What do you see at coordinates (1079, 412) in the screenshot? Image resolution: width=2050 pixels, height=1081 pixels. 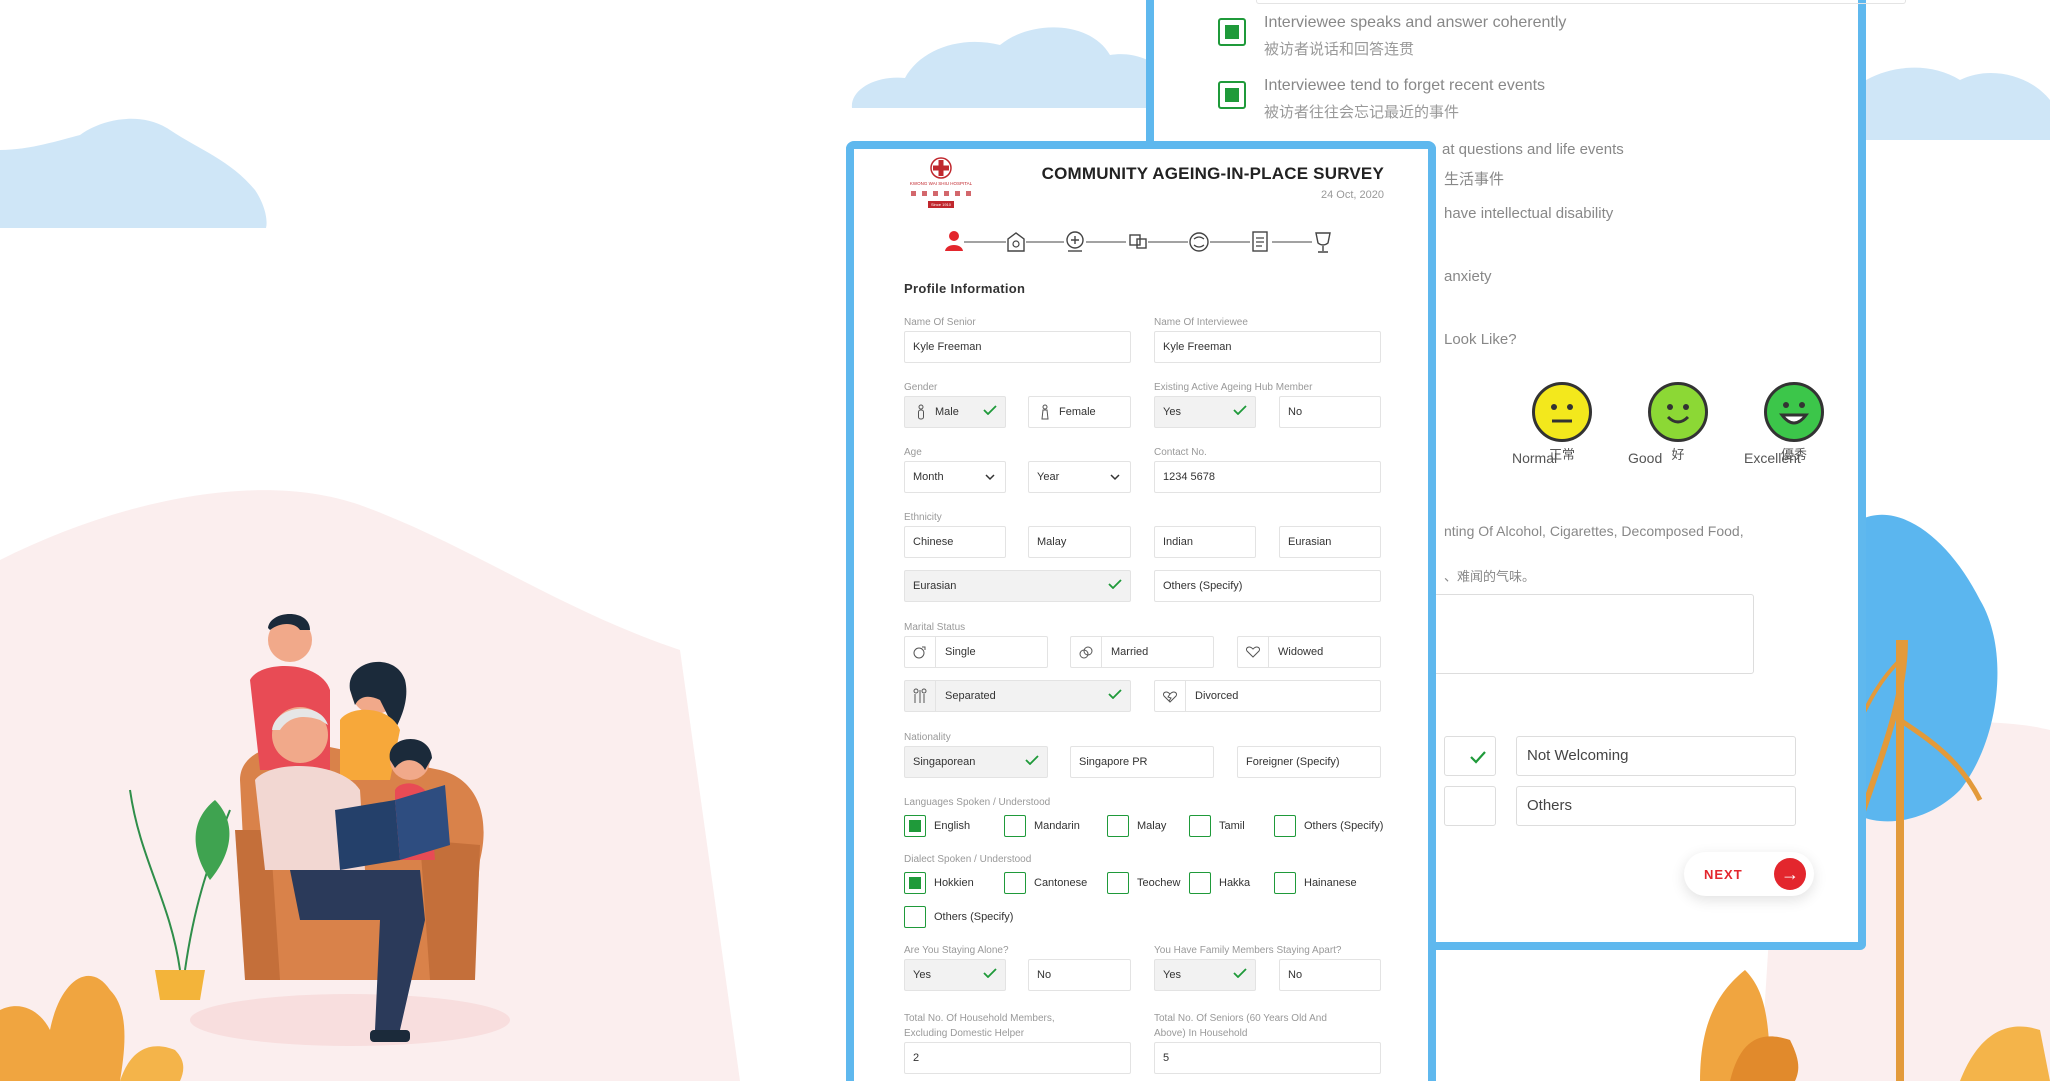 I see `gender-female-option: Female` at bounding box center [1079, 412].